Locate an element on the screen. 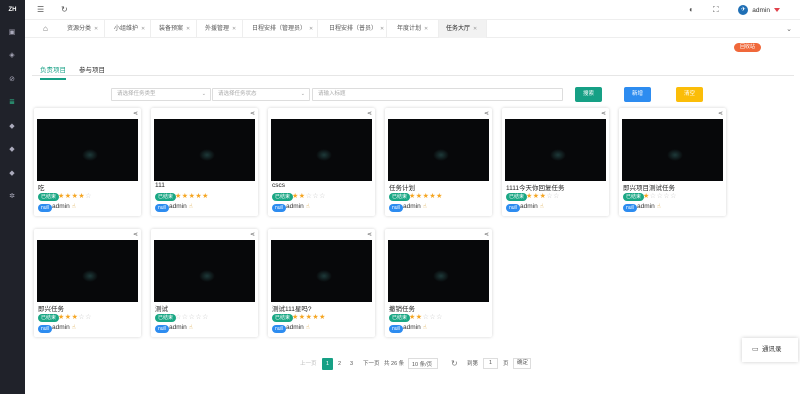 Image resolution: width=800 pixels, height=394 pixels. task-status-select: 请选择任务状态 ⌄ is located at coordinates (261, 94).